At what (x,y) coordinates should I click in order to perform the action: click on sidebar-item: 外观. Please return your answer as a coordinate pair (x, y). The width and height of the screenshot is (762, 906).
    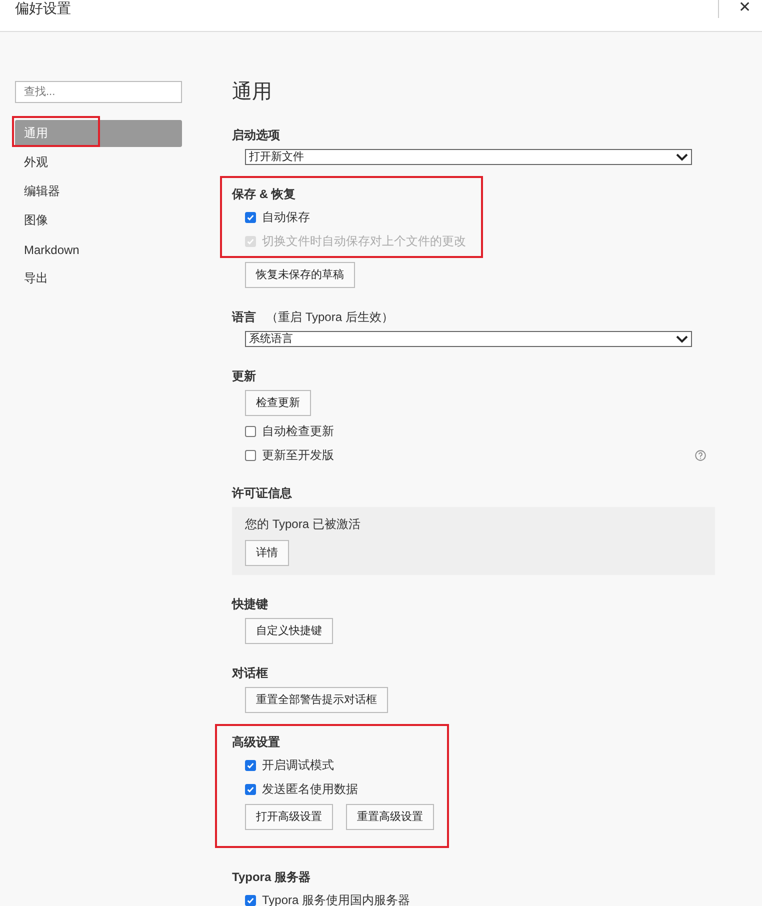
    Looking at the image, I should click on (98, 162).